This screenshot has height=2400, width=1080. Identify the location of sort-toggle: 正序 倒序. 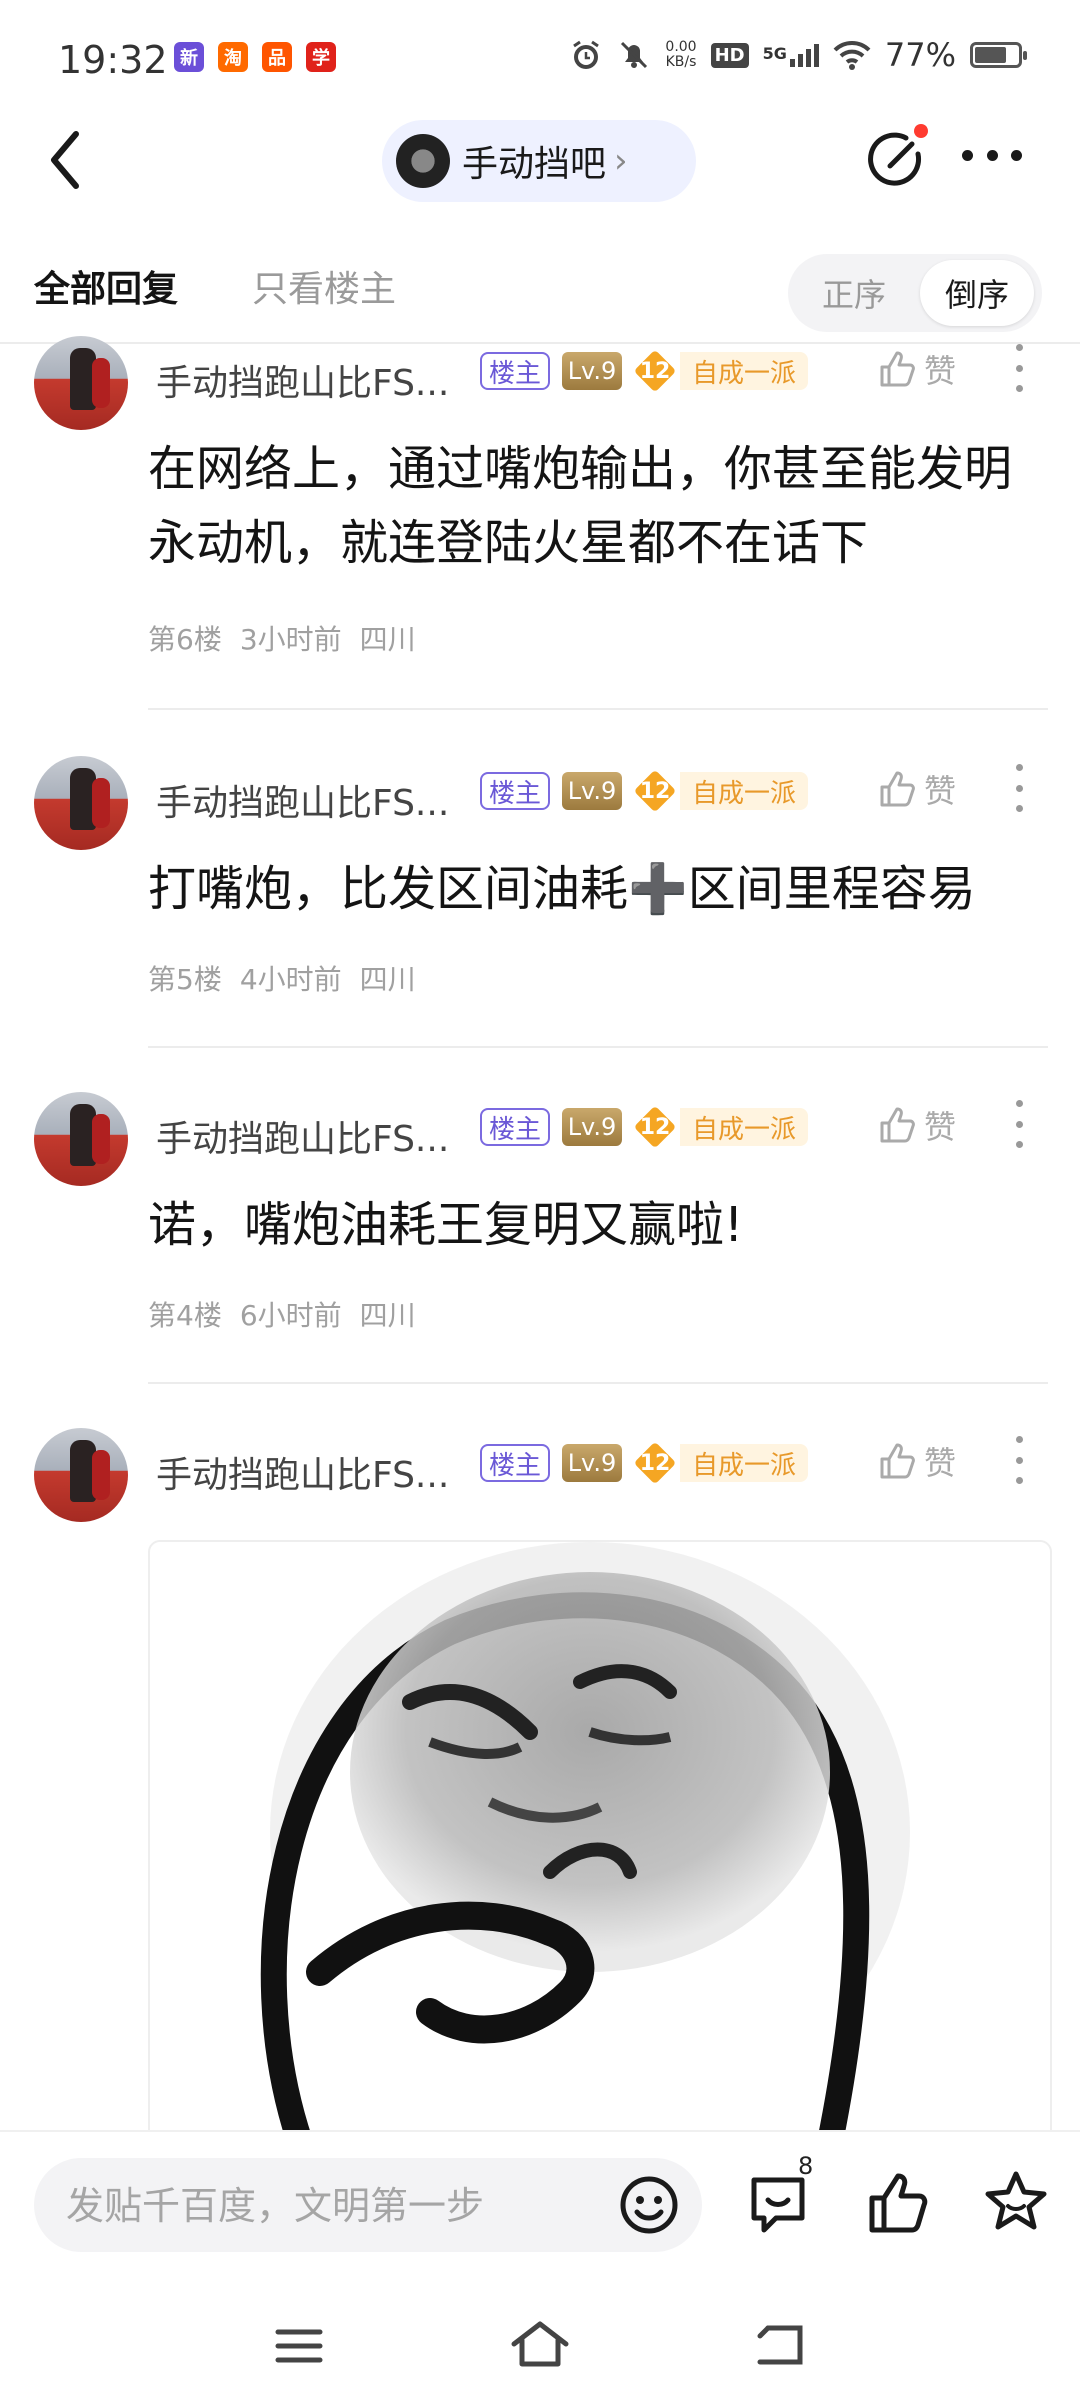
(915, 293).